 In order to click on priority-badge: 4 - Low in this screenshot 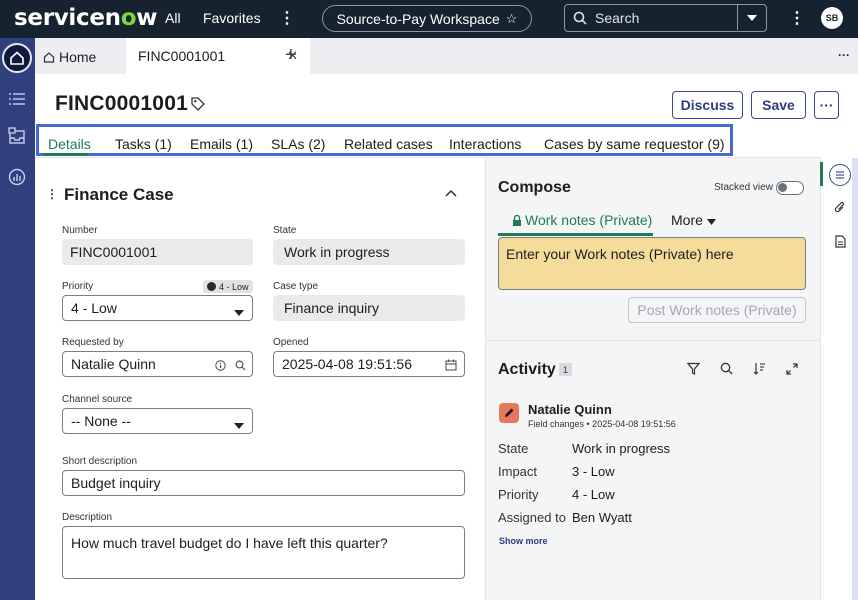, I will do `click(228, 286)`.